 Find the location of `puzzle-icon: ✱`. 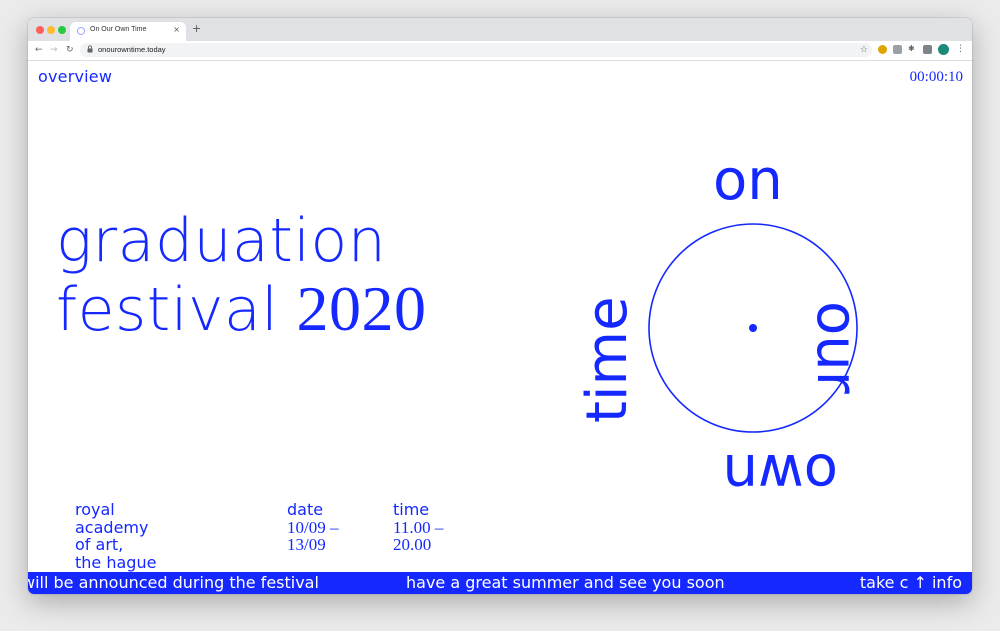

puzzle-icon: ✱ is located at coordinates (911, 49).